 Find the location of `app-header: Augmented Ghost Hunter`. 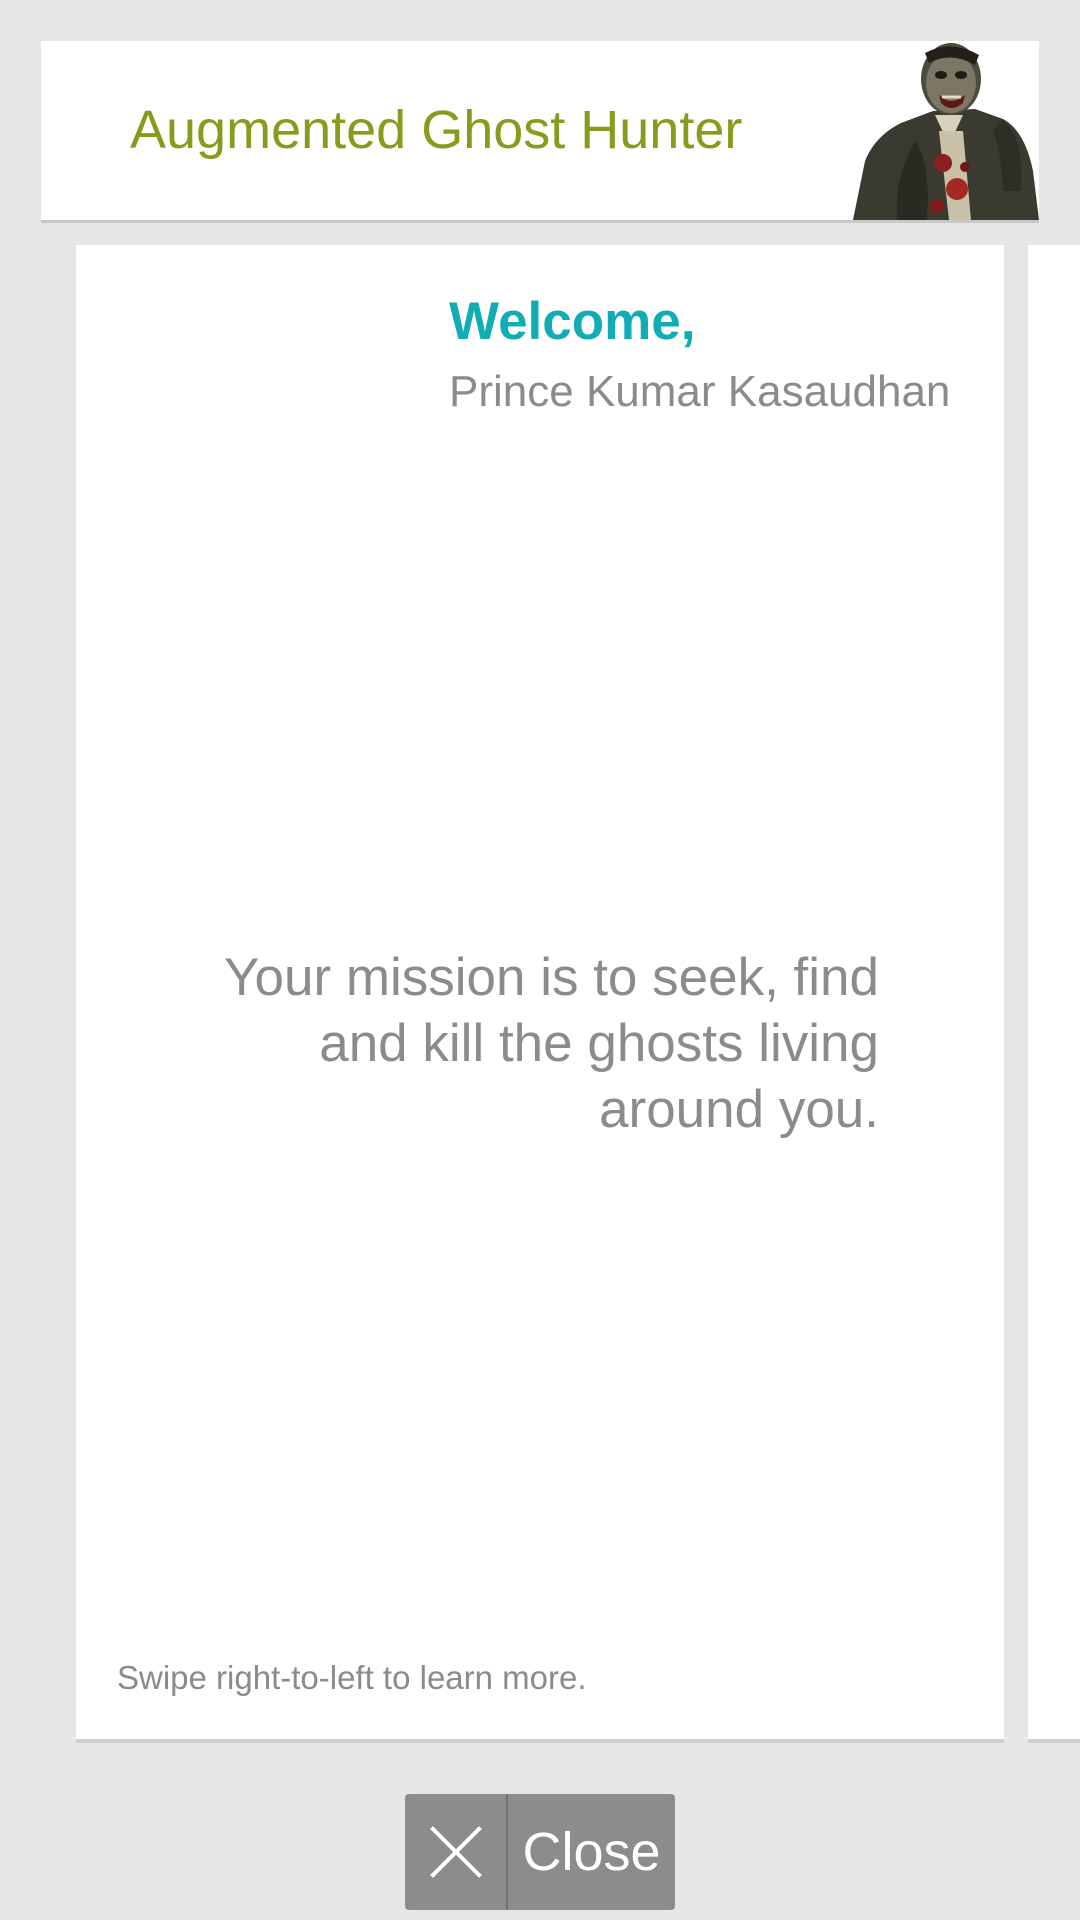

app-header: Augmented Ghost Hunter is located at coordinates (540, 130).